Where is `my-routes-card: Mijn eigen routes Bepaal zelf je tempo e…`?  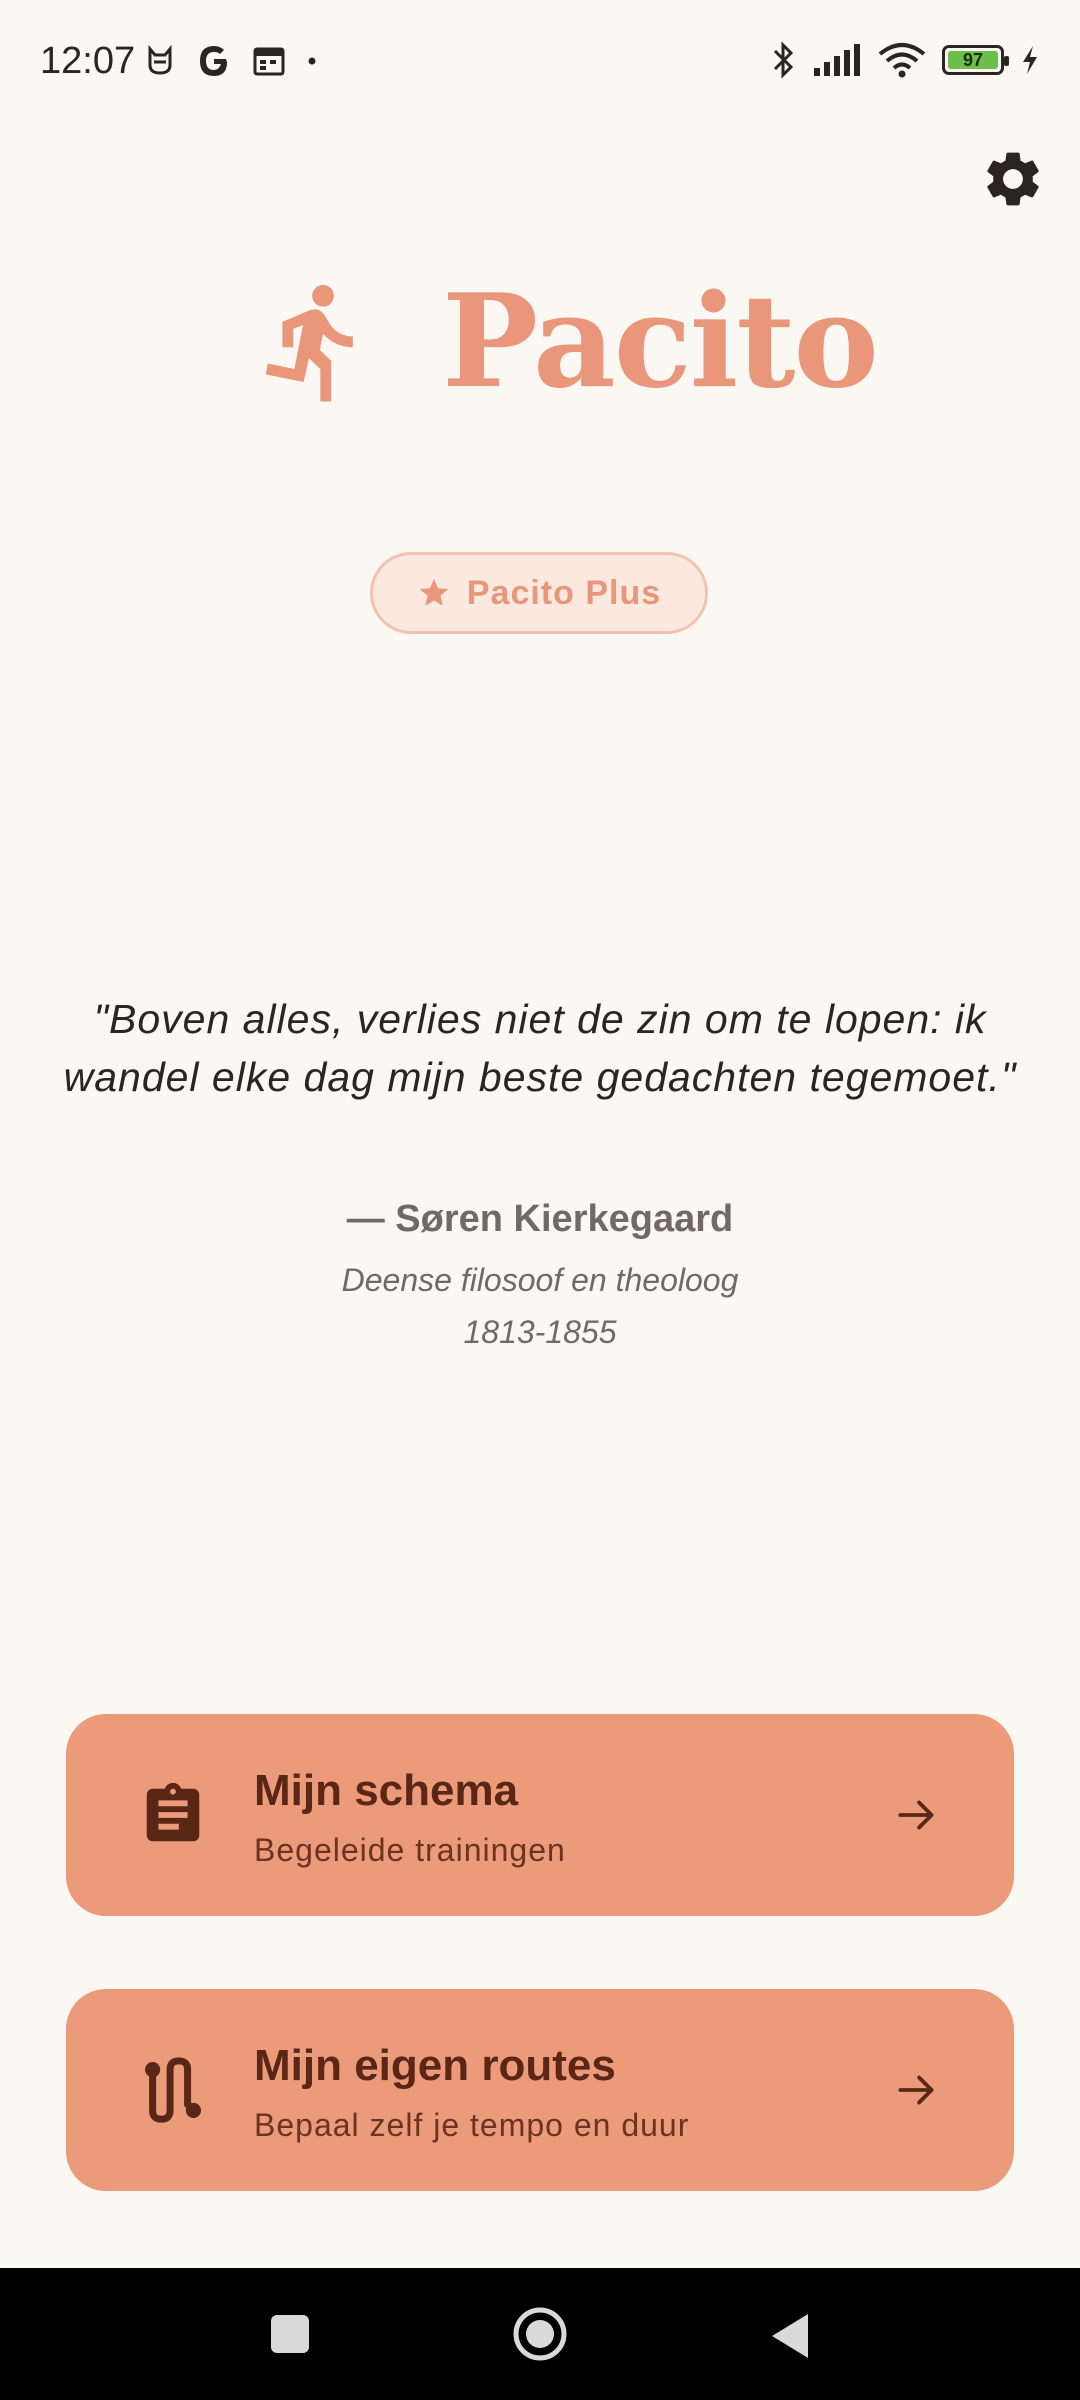
my-routes-card: Mijn eigen routes Bepaal zelf je tempo e… is located at coordinates (540, 2090).